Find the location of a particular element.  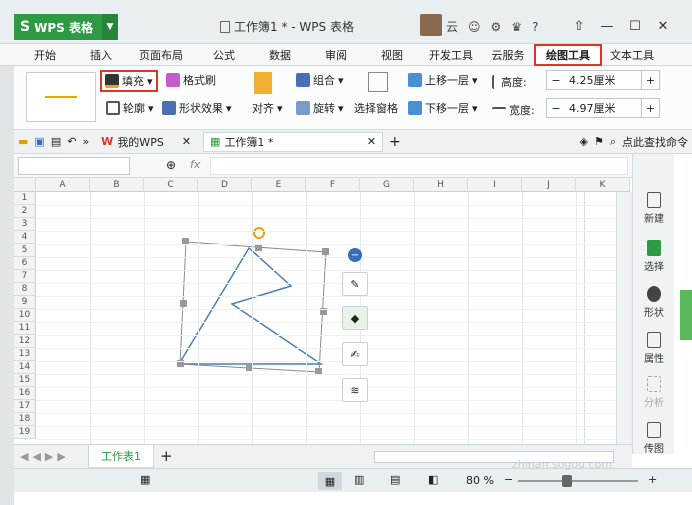

flag-icon: ⚑ is located at coordinates (599, 141).